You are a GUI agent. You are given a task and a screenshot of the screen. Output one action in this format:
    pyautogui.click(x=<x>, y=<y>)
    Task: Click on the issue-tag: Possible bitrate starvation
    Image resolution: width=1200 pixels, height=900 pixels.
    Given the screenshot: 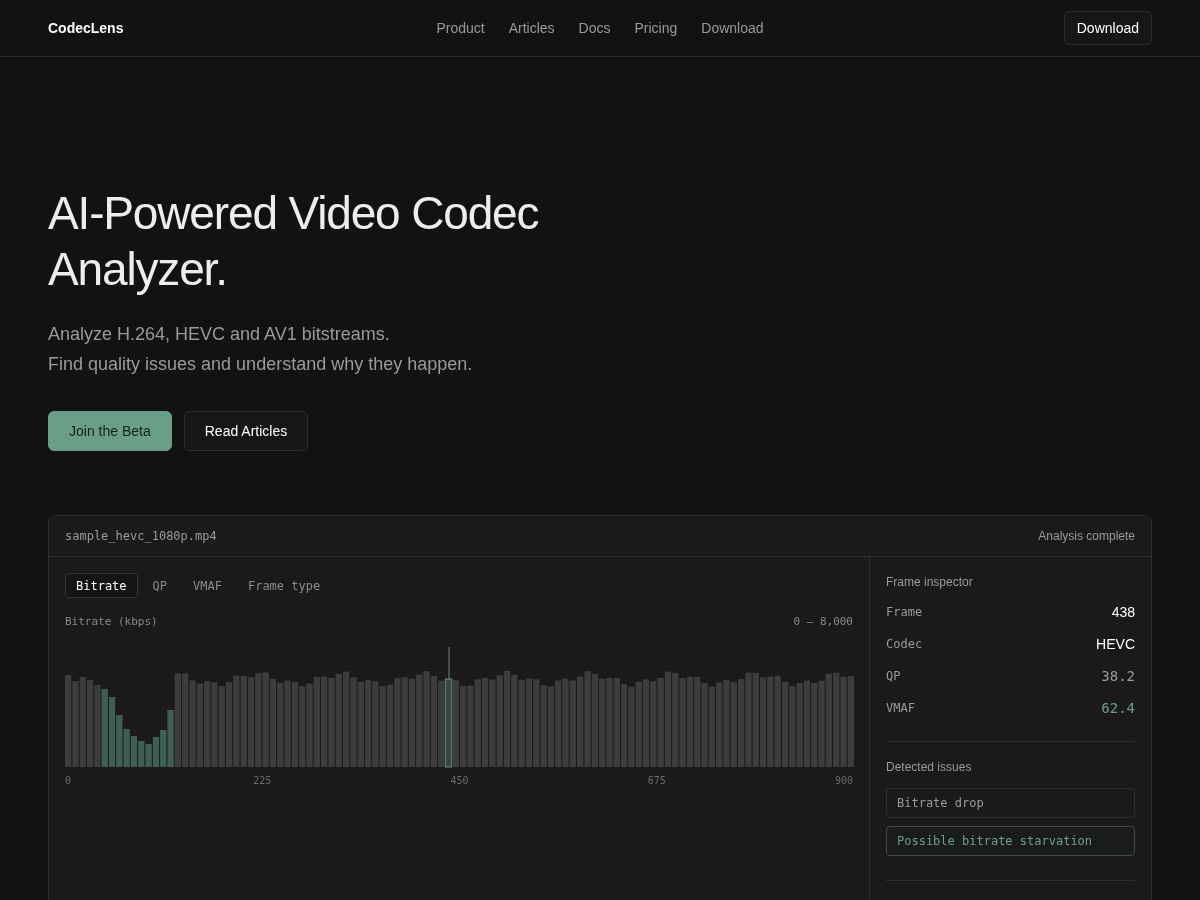 What is the action you would take?
    pyautogui.click(x=1010, y=841)
    